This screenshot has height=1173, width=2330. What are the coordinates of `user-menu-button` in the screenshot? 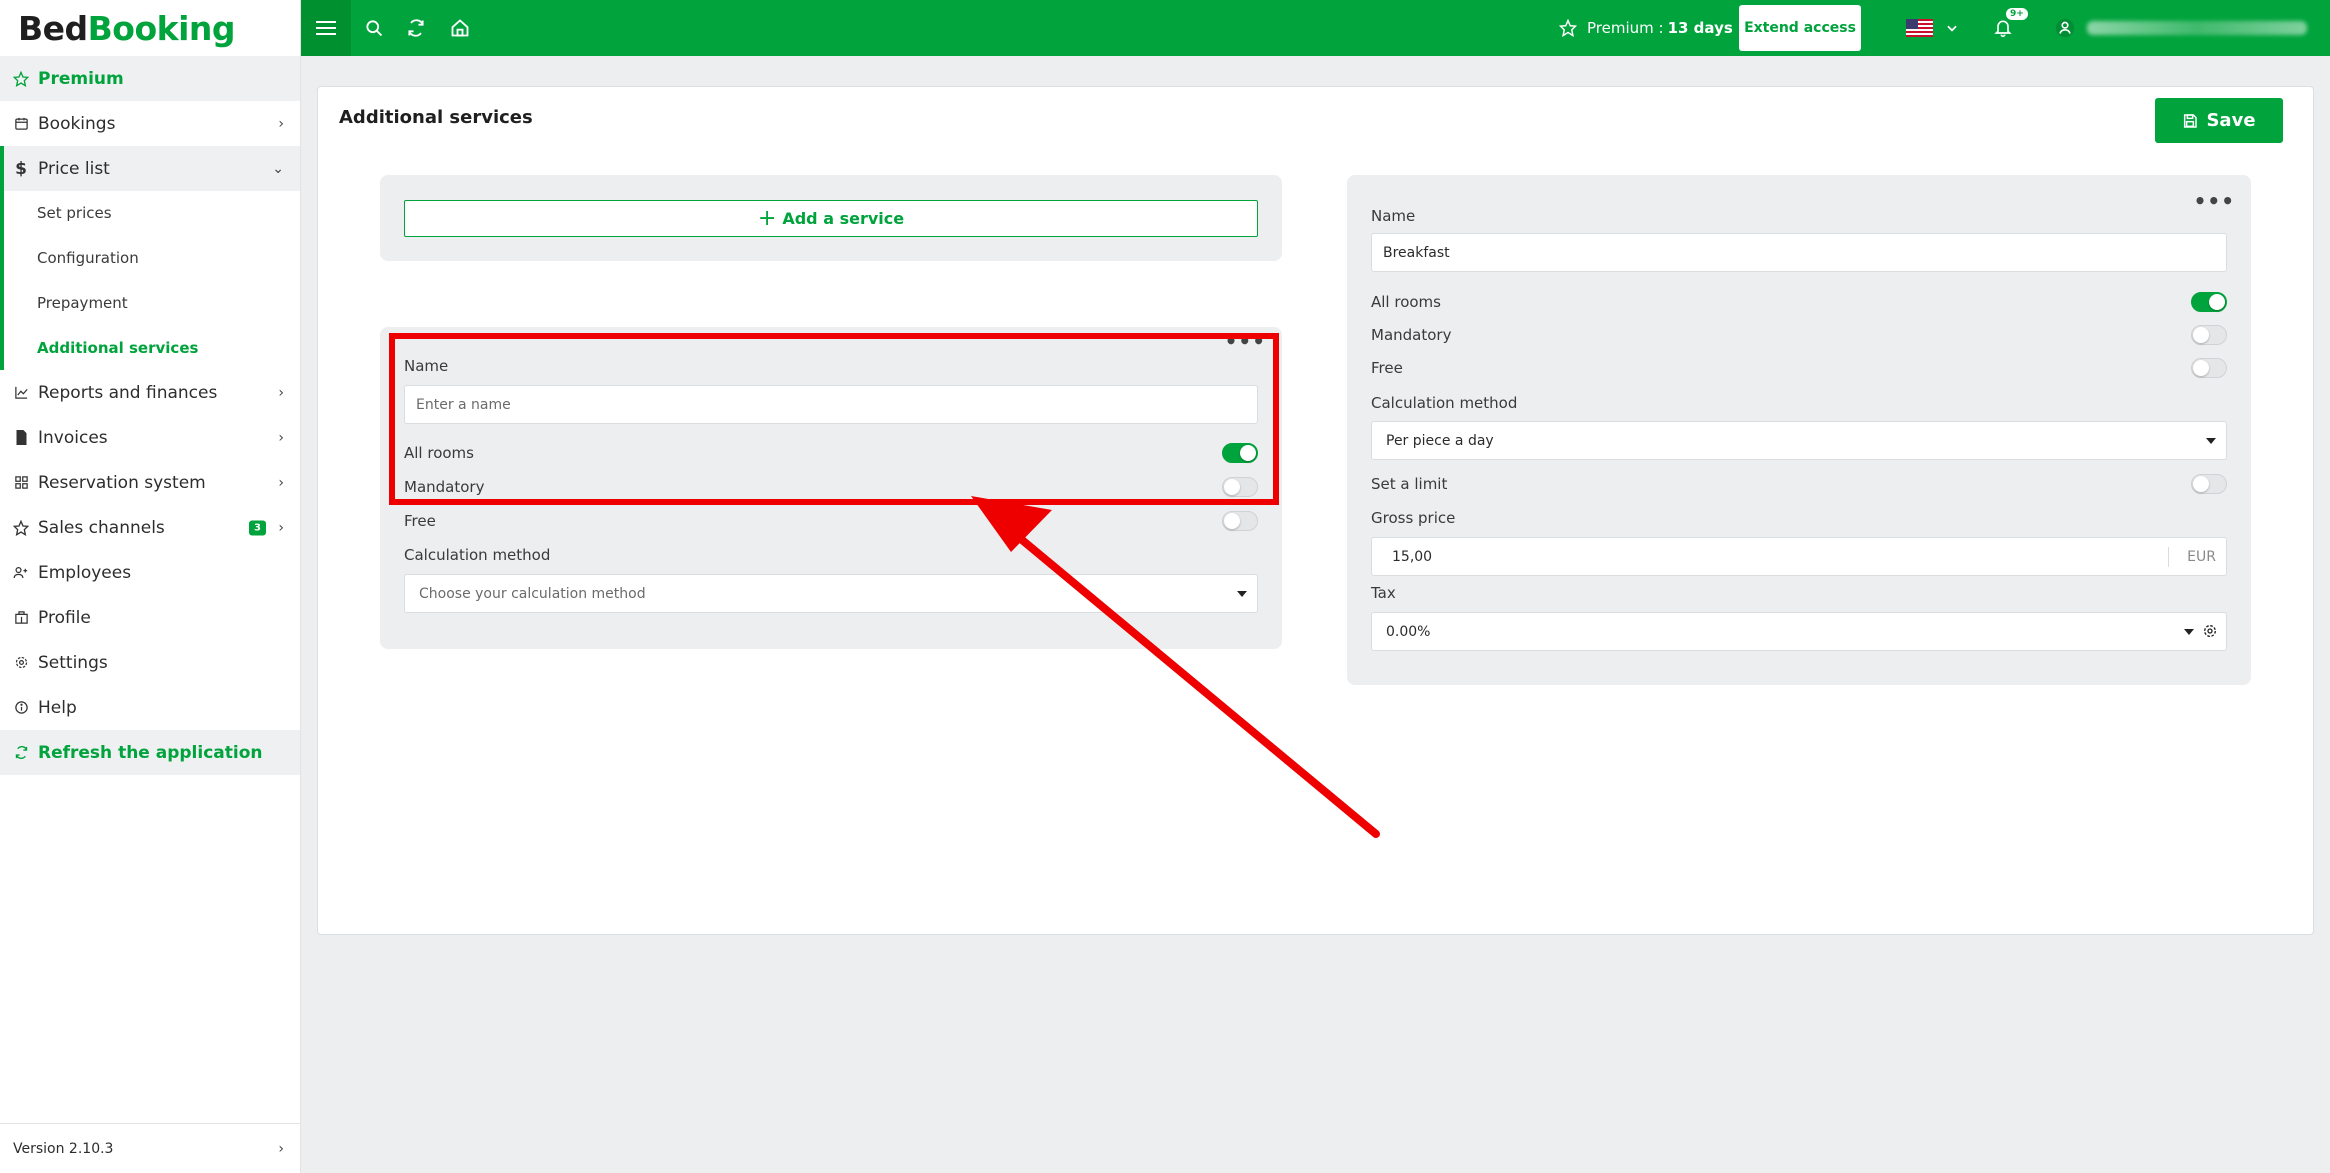 It's located at (2065, 28).